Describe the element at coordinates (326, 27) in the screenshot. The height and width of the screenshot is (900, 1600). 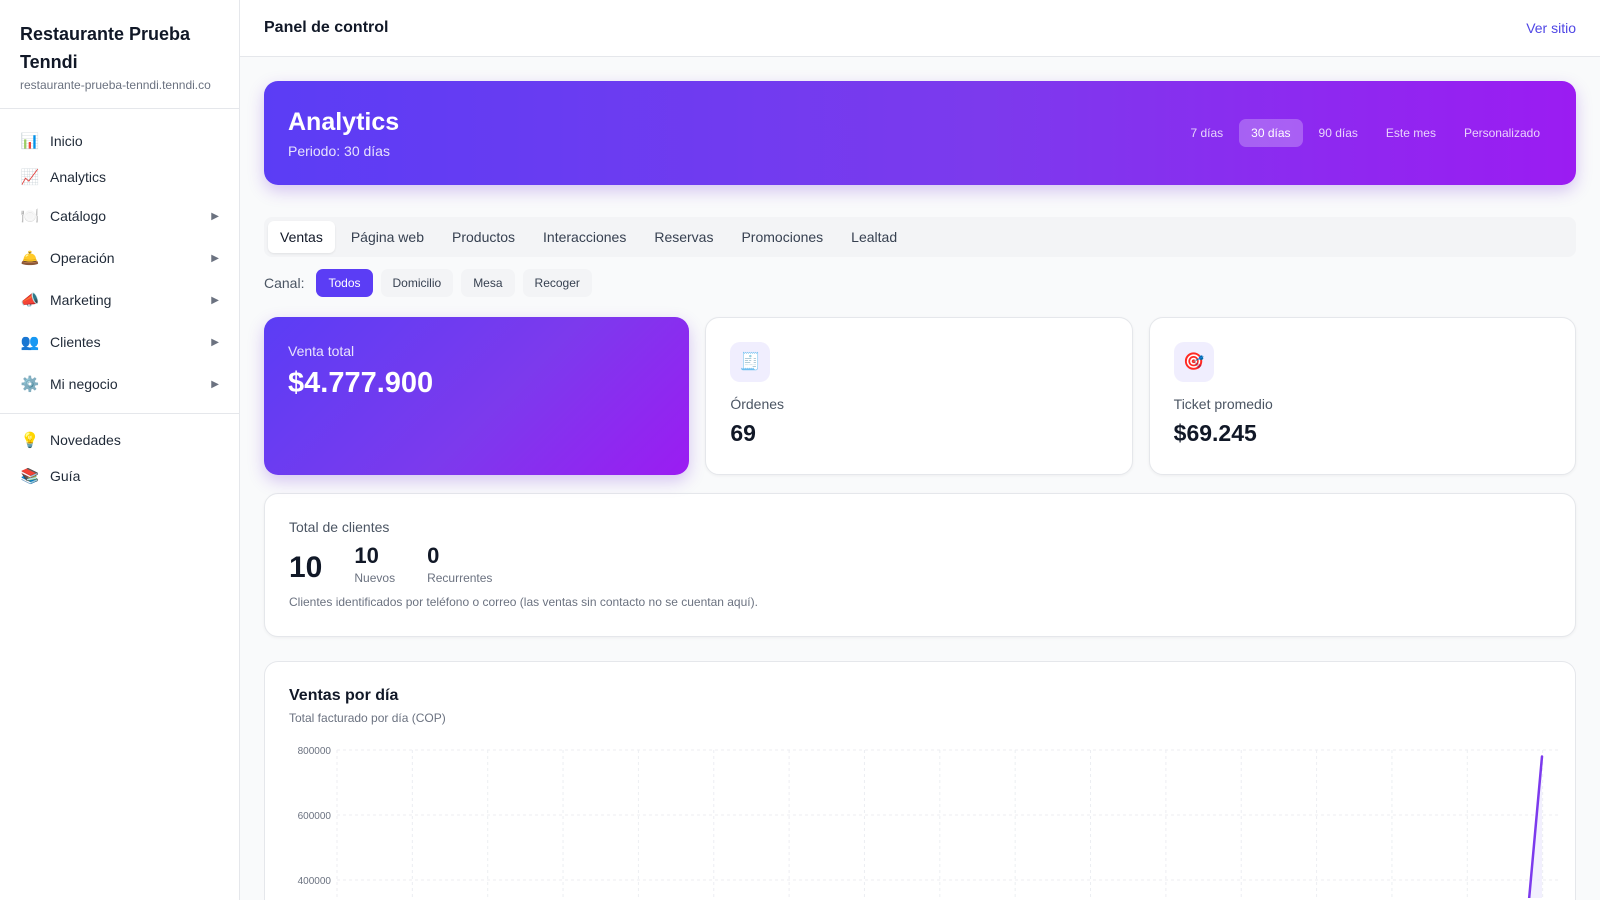
I see `page-title: Panel de control` at that location.